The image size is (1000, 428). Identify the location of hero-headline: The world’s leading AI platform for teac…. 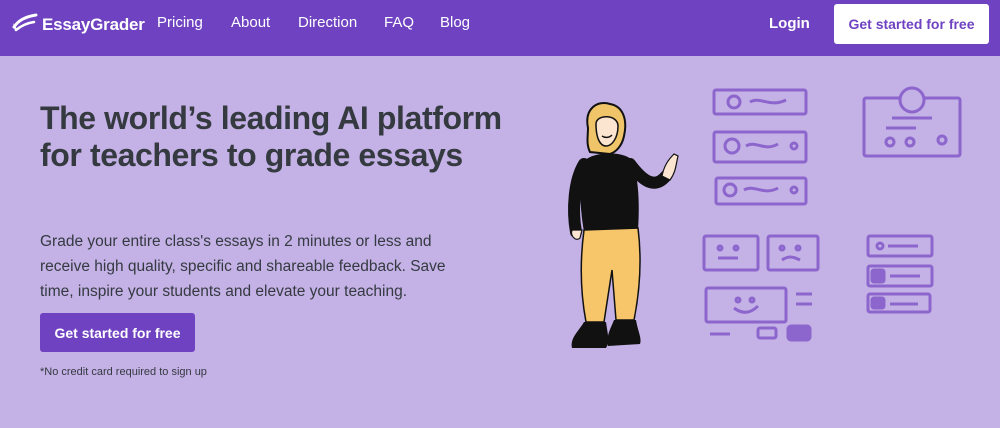
(271, 136).